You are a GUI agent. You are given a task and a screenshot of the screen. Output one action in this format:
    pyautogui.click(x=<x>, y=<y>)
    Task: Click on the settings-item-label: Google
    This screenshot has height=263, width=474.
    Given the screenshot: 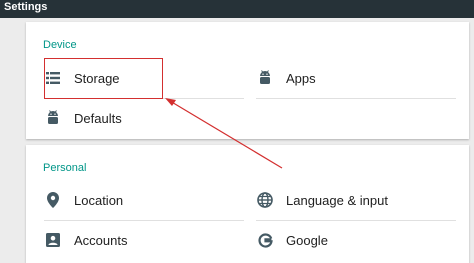 What is the action you would take?
    pyautogui.click(x=307, y=240)
    